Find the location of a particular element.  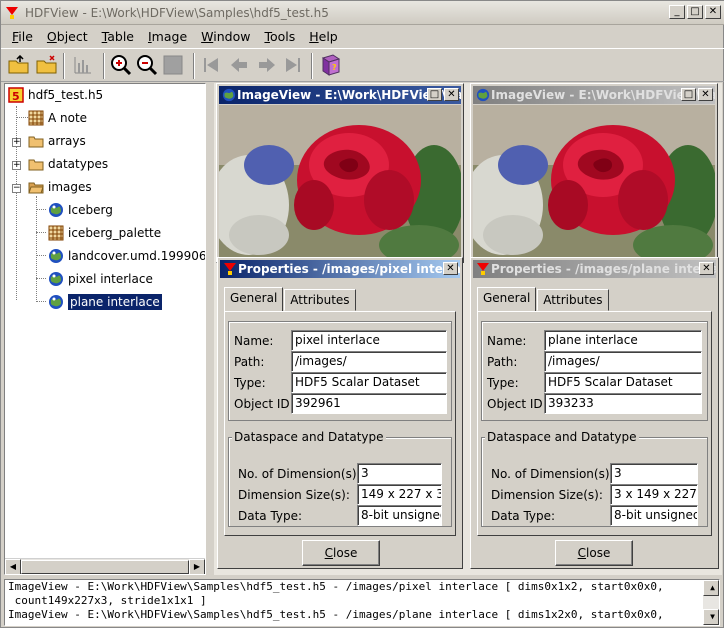

tree-item-label: iceberg_palette is located at coordinates (115, 233).